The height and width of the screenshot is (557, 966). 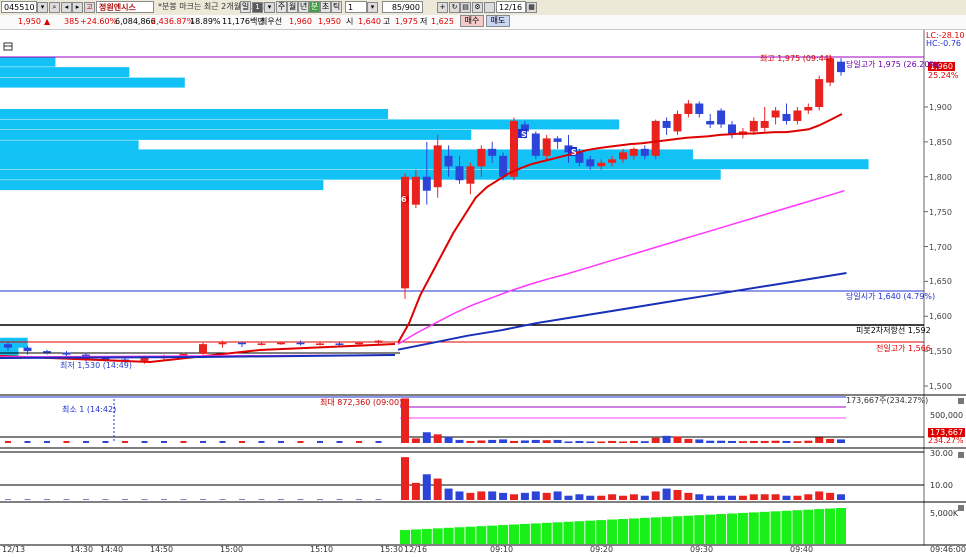 What do you see at coordinates (944, 513) in the screenshot?
I see `obv-axis-label: 5,000K` at bounding box center [944, 513].